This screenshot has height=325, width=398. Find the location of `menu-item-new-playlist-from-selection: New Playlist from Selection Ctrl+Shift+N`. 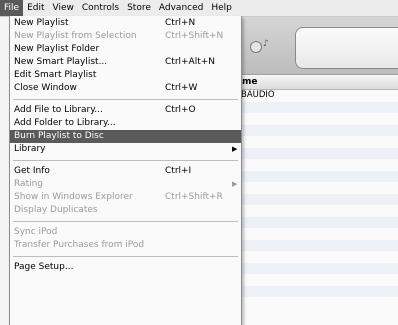

menu-item-new-playlist-from-selection: New Playlist from Selection Ctrl+Shift+N is located at coordinates (119, 36).